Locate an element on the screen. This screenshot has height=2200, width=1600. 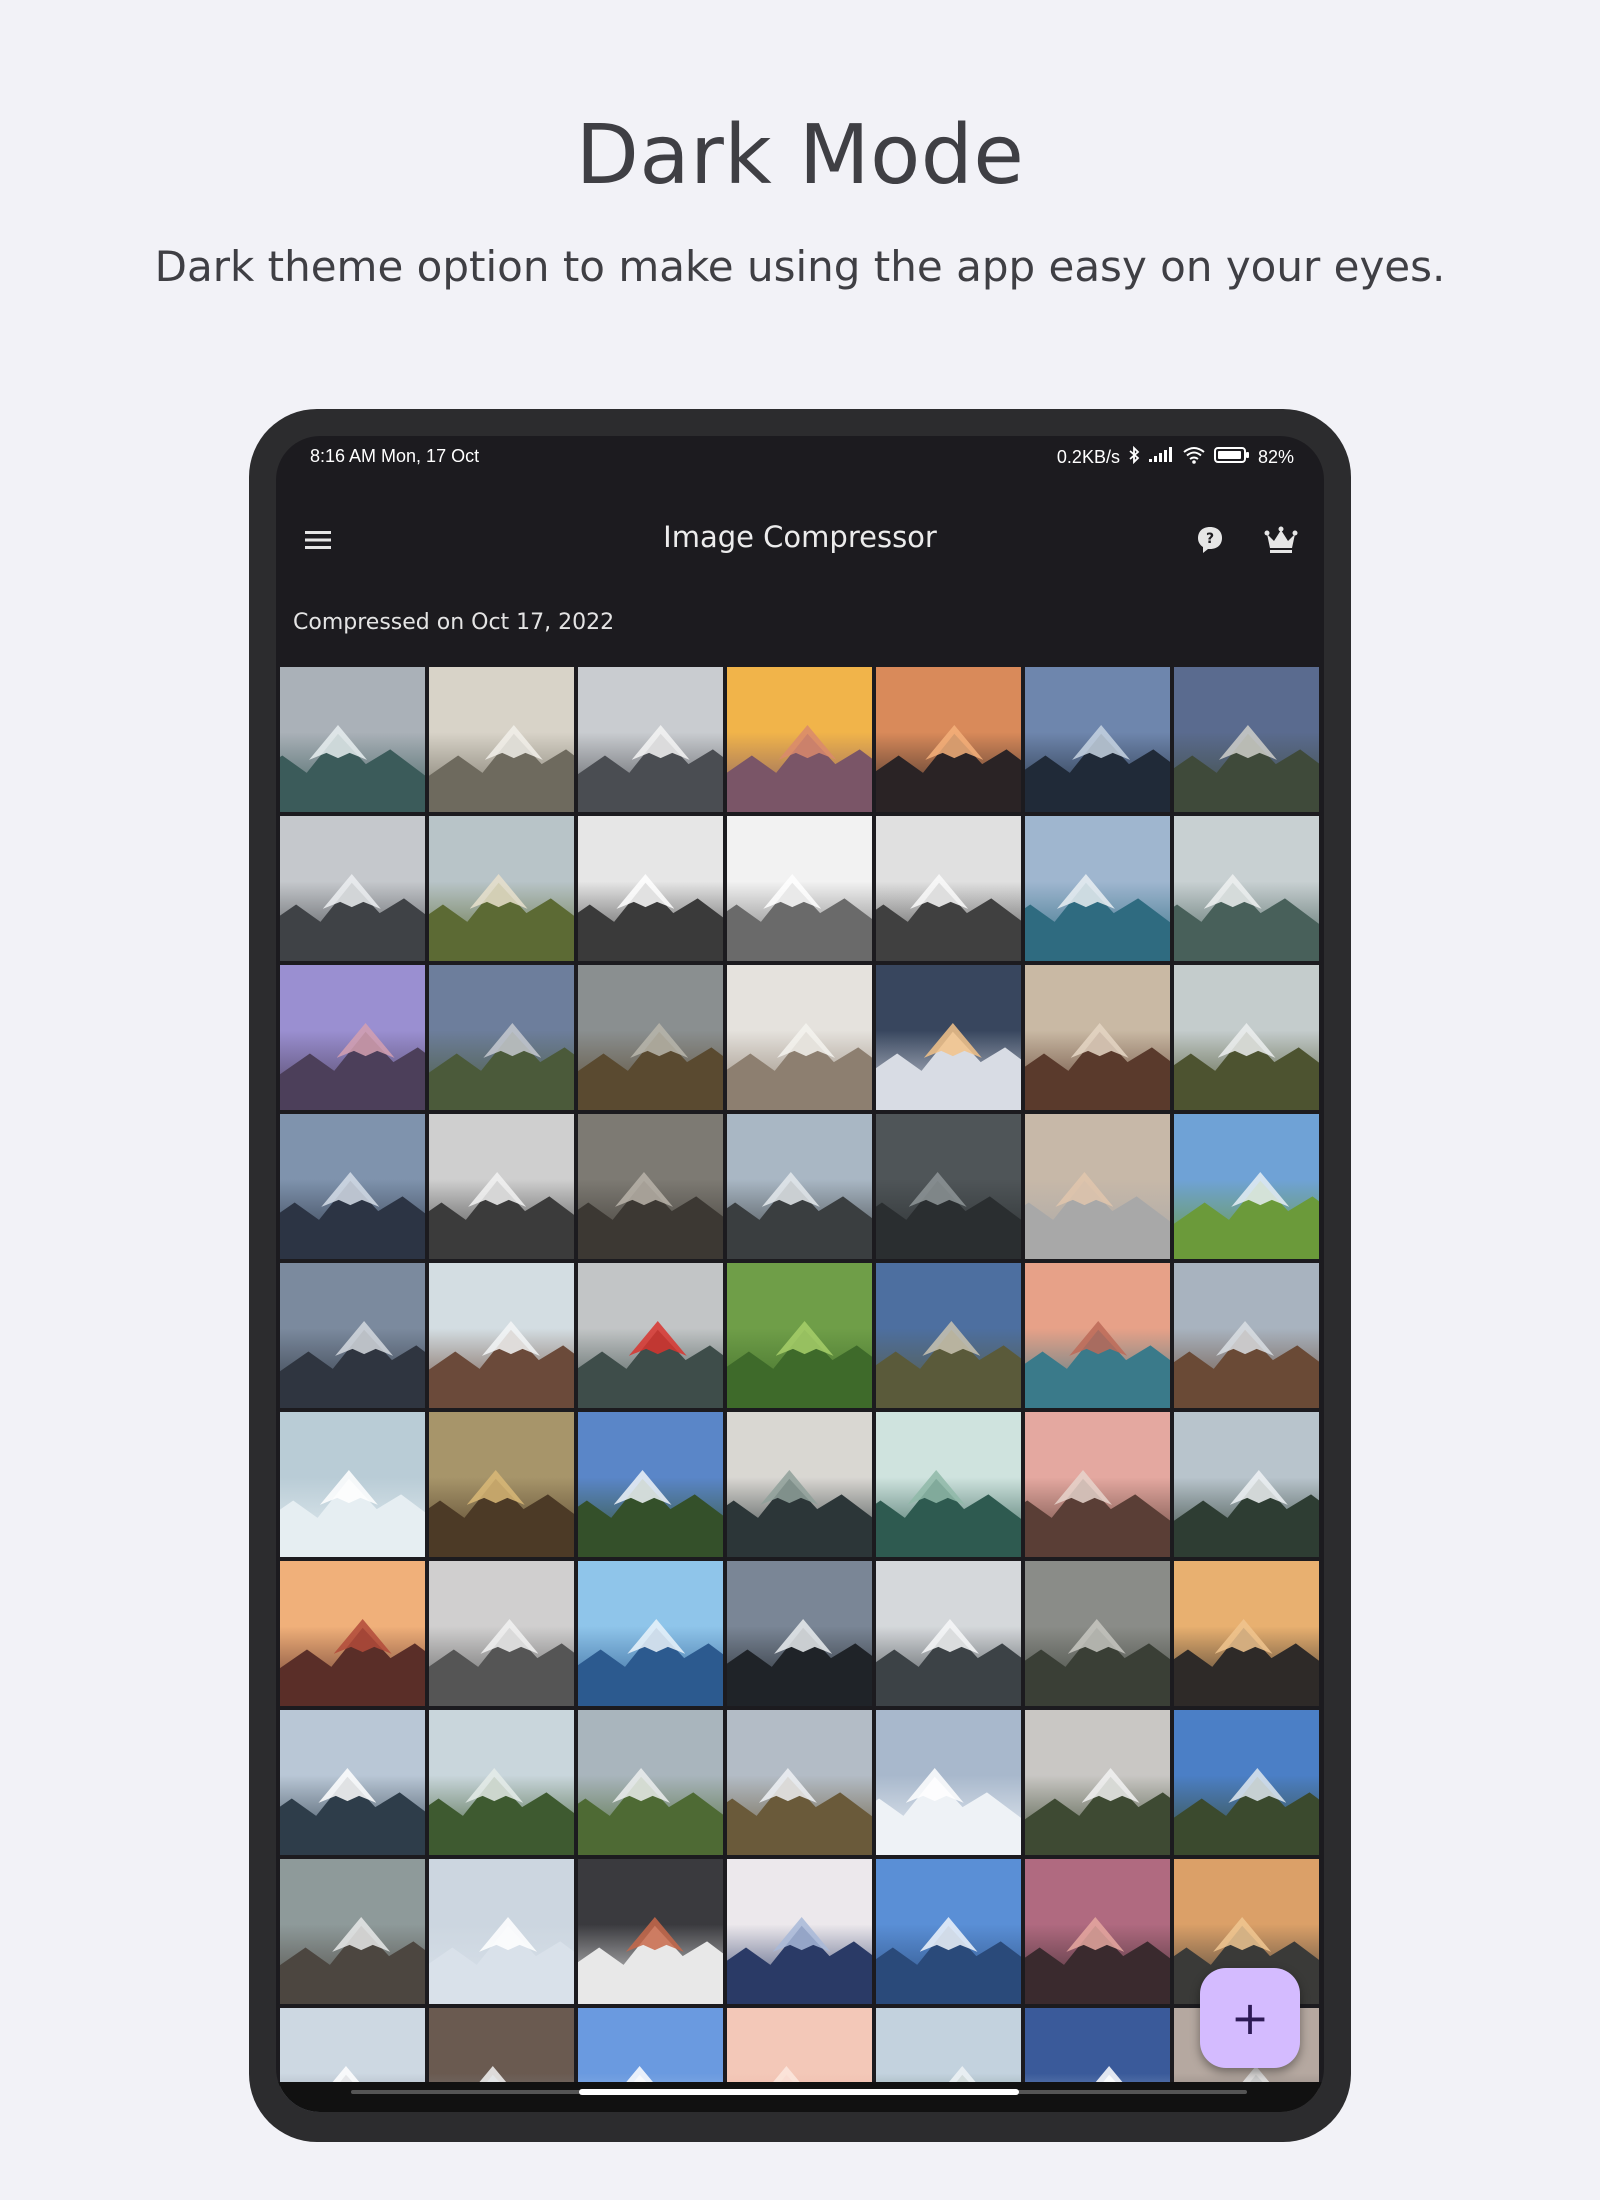
status-time: 8:16 AM Mon, 17 Oct is located at coordinates (395, 456).